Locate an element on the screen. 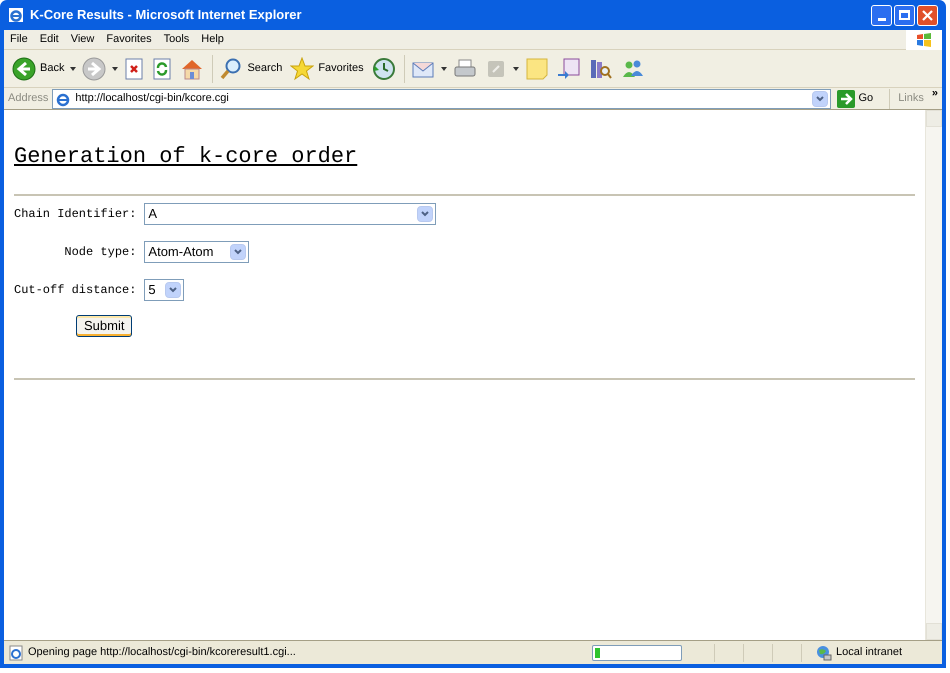 This screenshot has width=950, height=673. stop-icon is located at coordinates (134, 69).